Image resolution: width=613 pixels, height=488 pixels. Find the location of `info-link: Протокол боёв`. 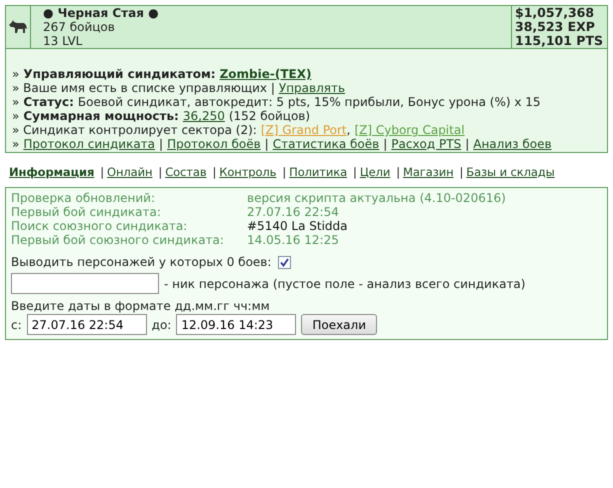

info-link: Протокол боёв is located at coordinates (214, 144).